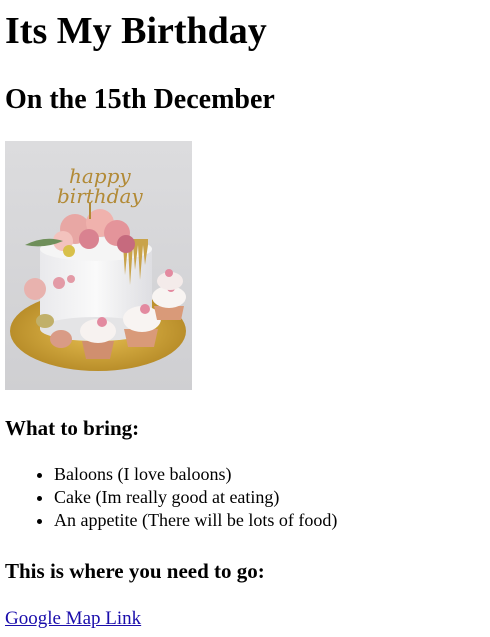 The image size is (490, 637). Describe the element at coordinates (135, 571) in the screenshot. I see `where-to-go-heading: This is where you need to go:` at that location.